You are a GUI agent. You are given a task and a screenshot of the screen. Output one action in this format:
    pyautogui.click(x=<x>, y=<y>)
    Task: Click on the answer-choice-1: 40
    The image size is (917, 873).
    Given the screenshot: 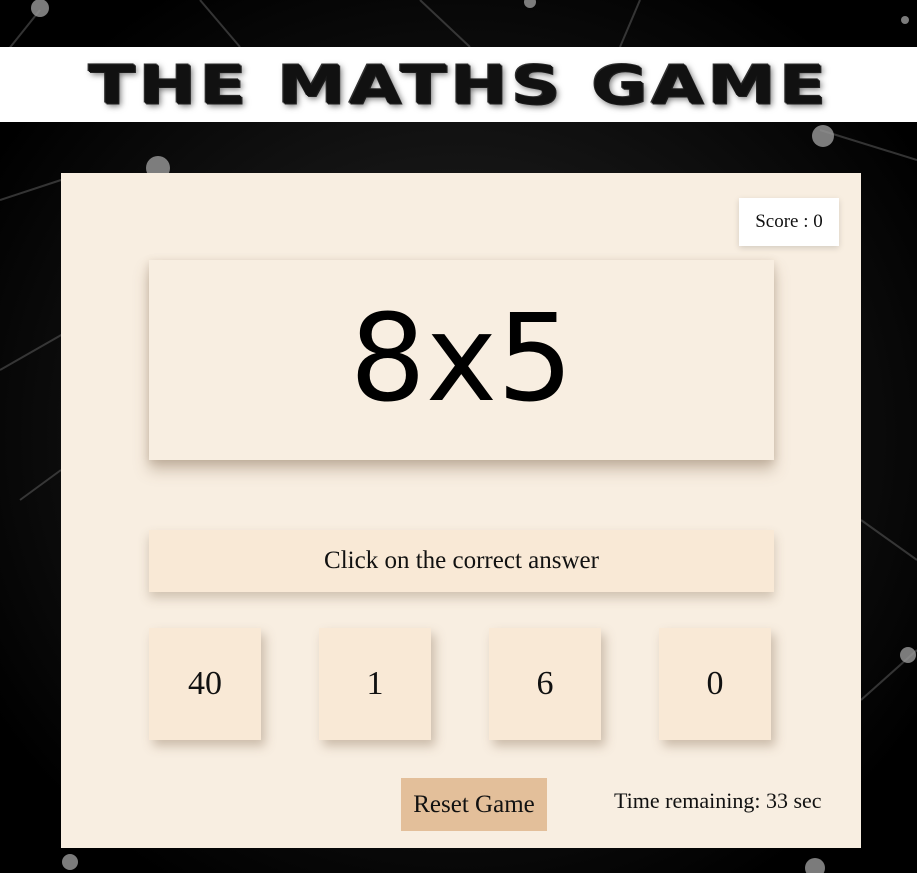 What is the action you would take?
    pyautogui.click(x=205, y=684)
    